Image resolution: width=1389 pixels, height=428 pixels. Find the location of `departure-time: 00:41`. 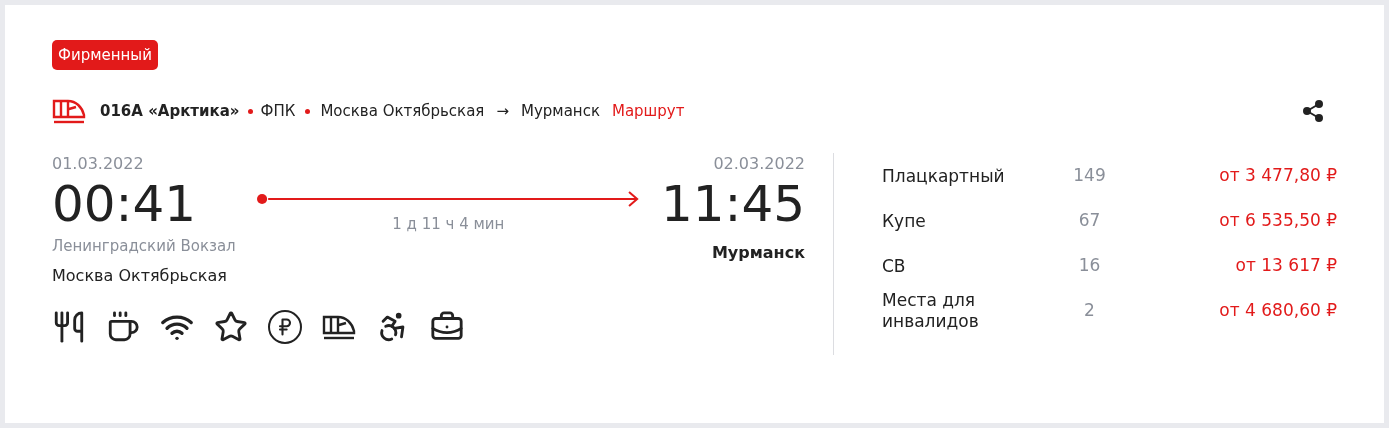

departure-time: 00:41 is located at coordinates (125, 204).